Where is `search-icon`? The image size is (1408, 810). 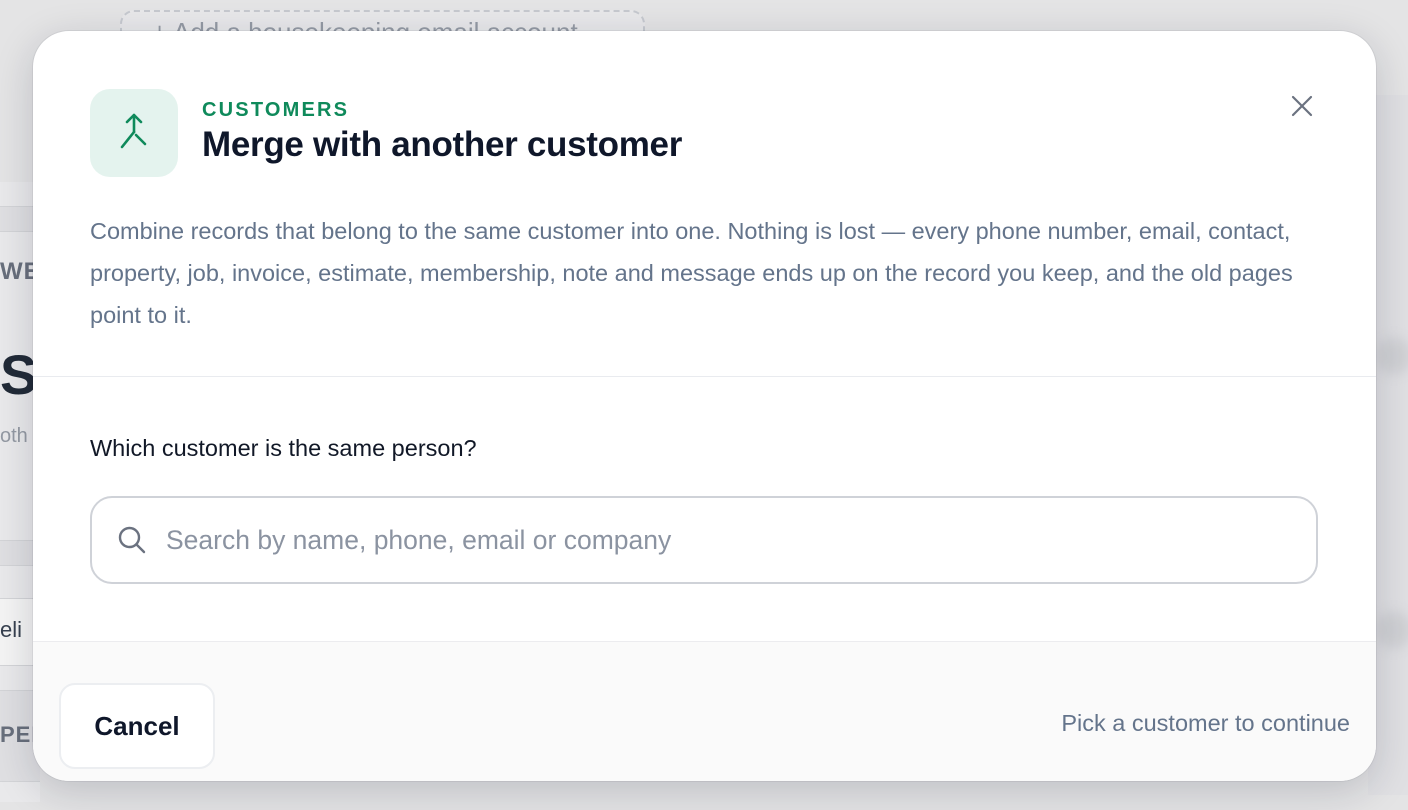
search-icon is located at coordinates (132, 540).